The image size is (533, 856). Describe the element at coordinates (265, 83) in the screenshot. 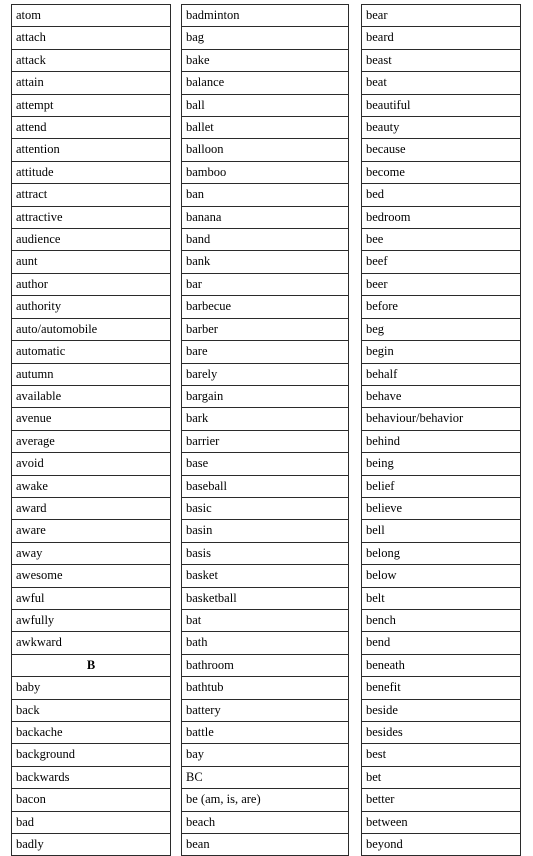

I see `word-row: balance` at that location.